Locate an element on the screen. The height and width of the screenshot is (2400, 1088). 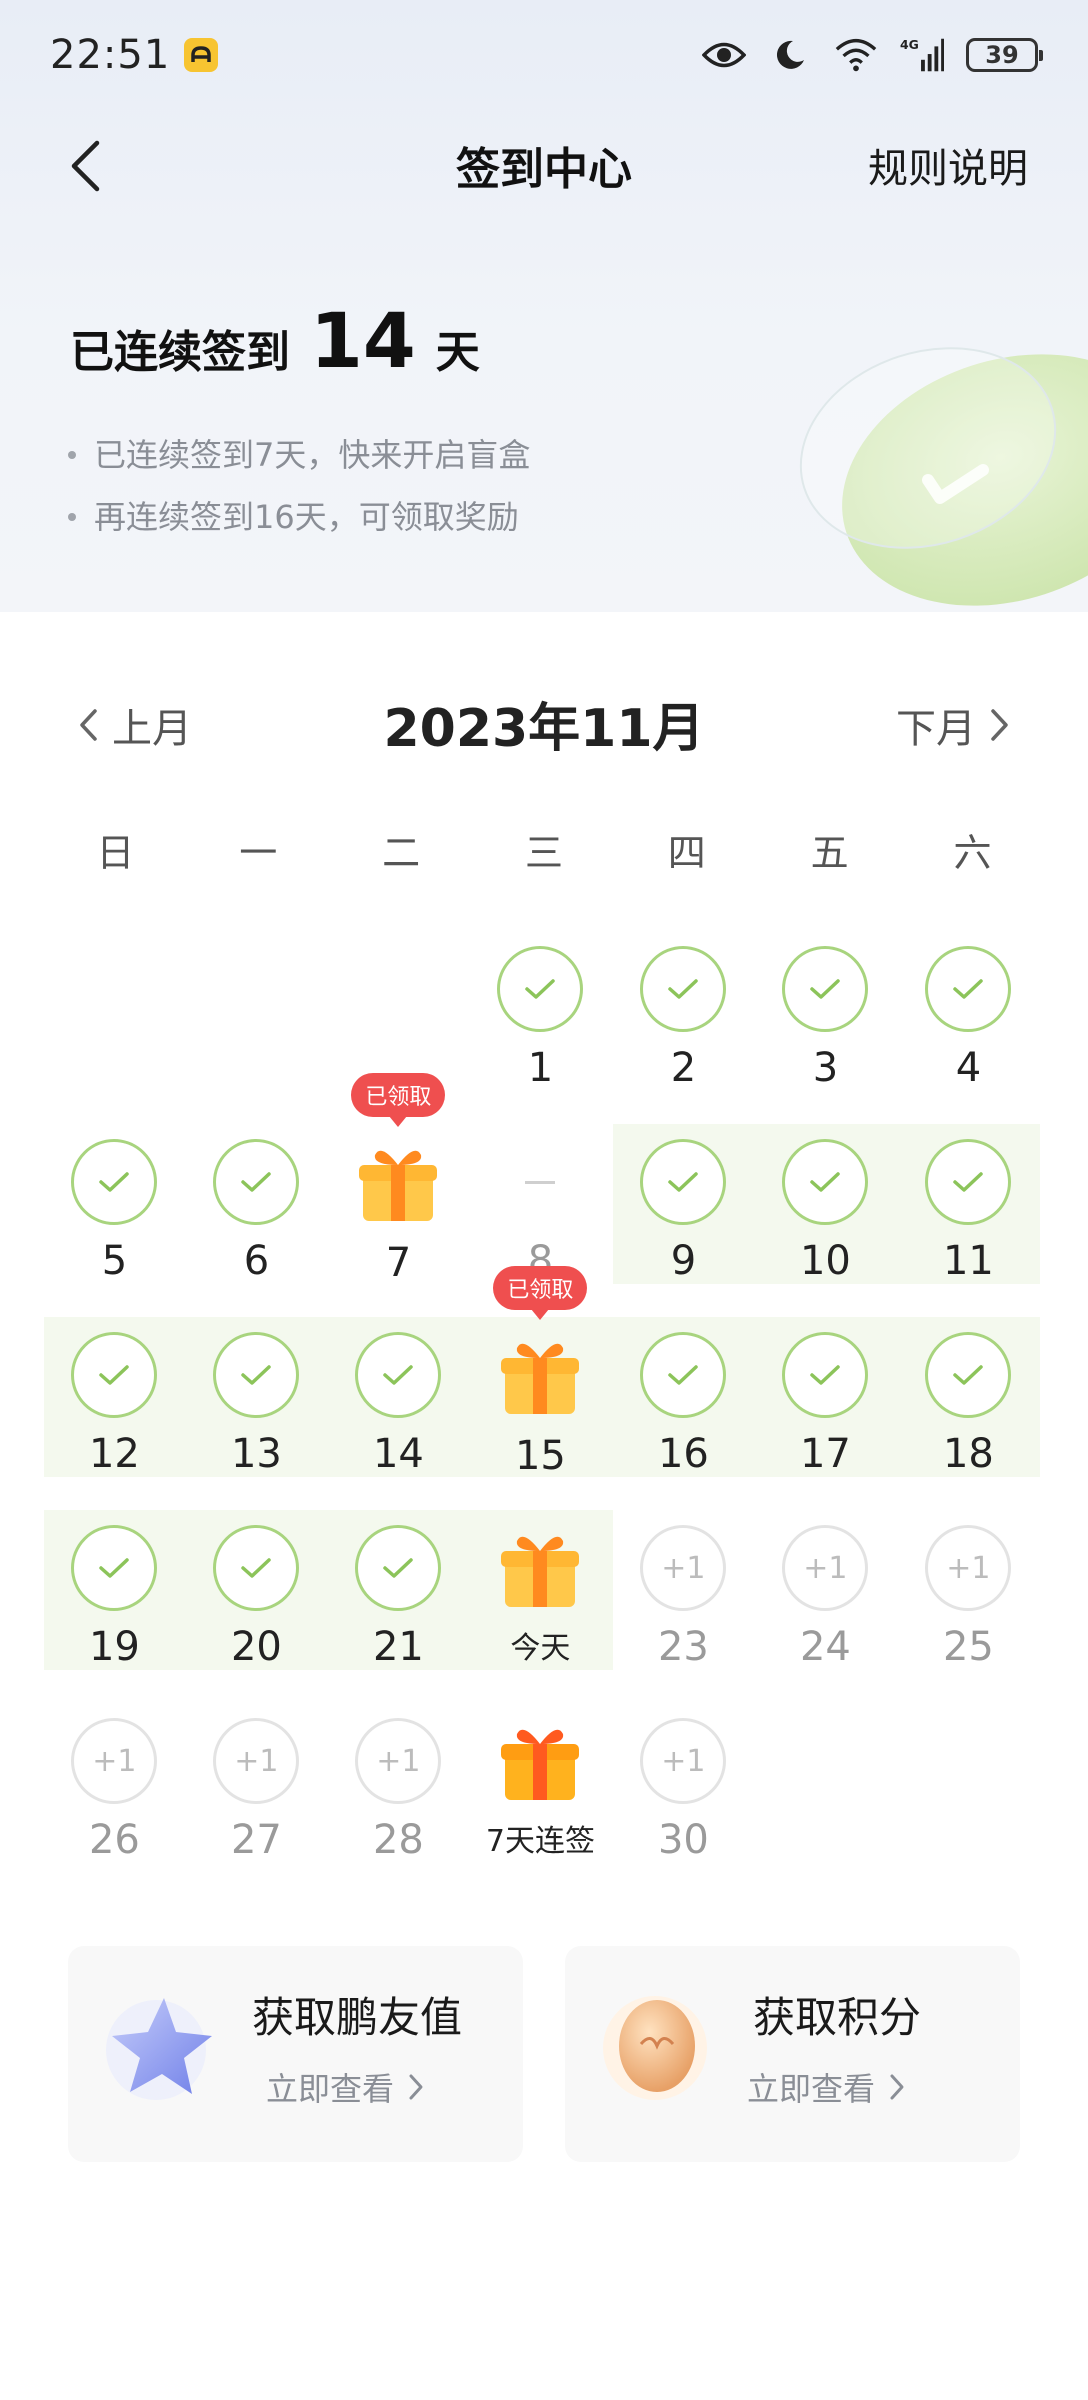
day-number: 13 is located at coordinates (256, 1454).